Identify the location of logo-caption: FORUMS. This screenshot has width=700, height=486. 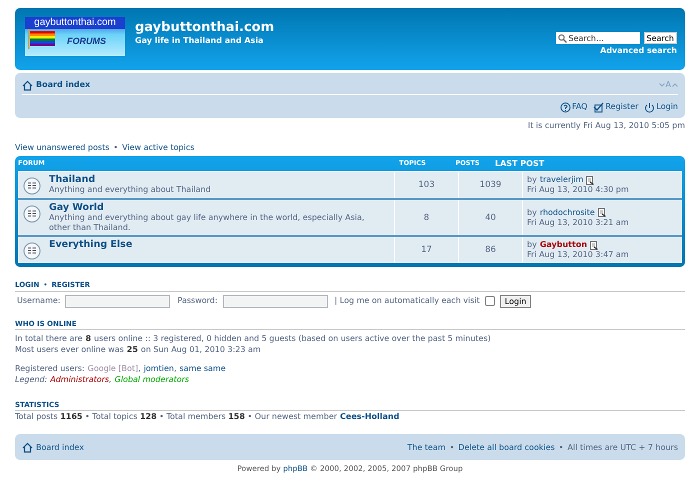
(86, 42).